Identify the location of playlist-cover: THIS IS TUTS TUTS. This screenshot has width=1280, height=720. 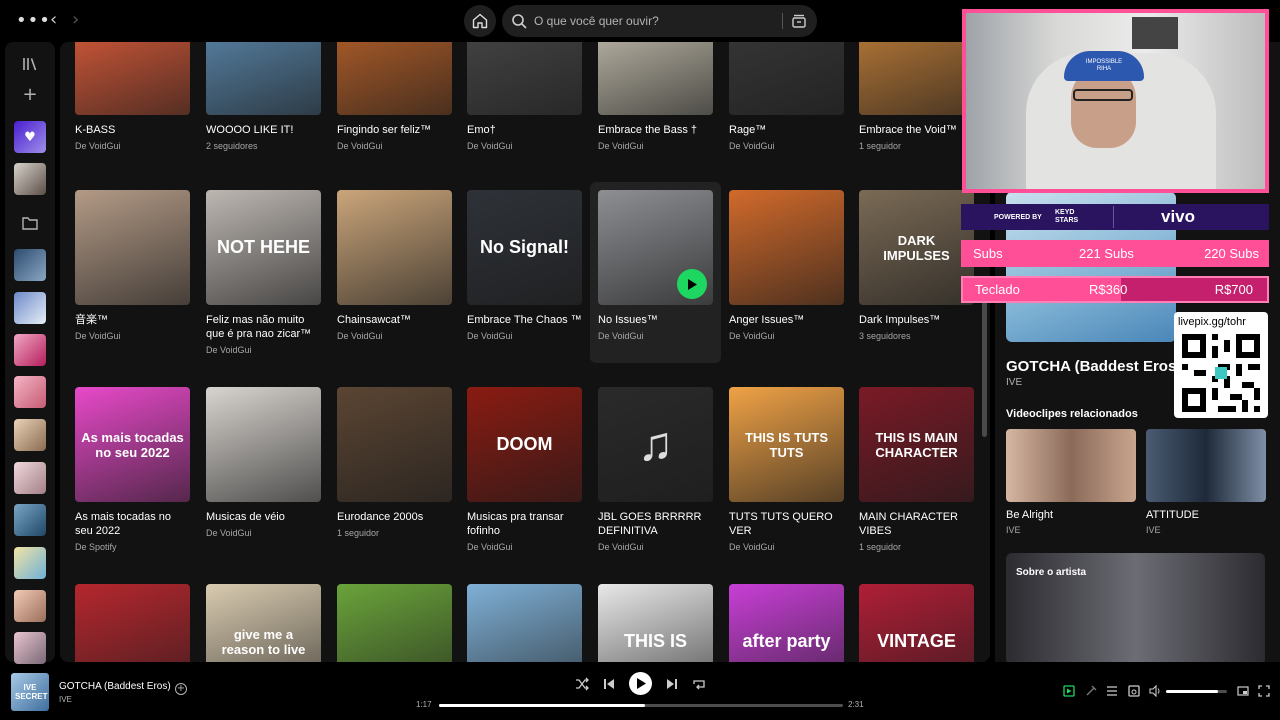
(786, 444).